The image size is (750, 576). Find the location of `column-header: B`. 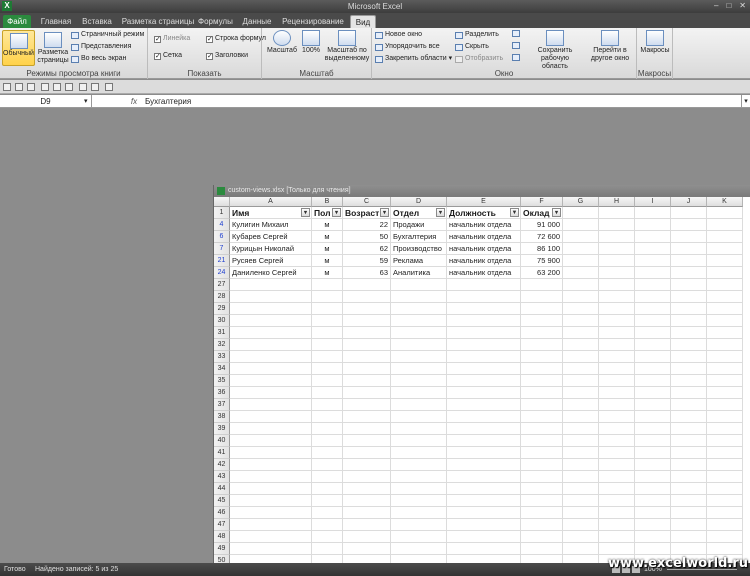

column-header: B is located at coordinates (327, 202).